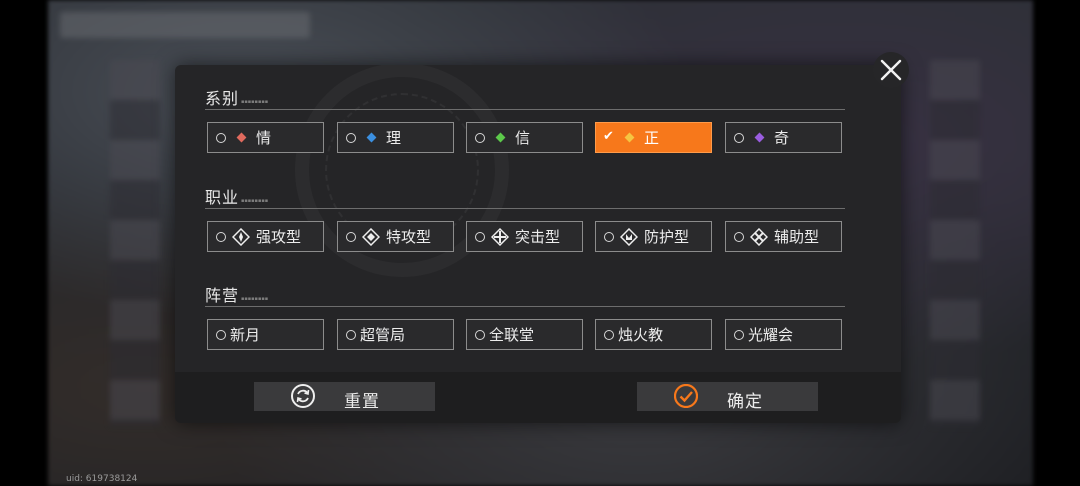 The height and width of the screenshot is (486, 1080). I want to click on confirm-button: 确定, so click(727, 397).